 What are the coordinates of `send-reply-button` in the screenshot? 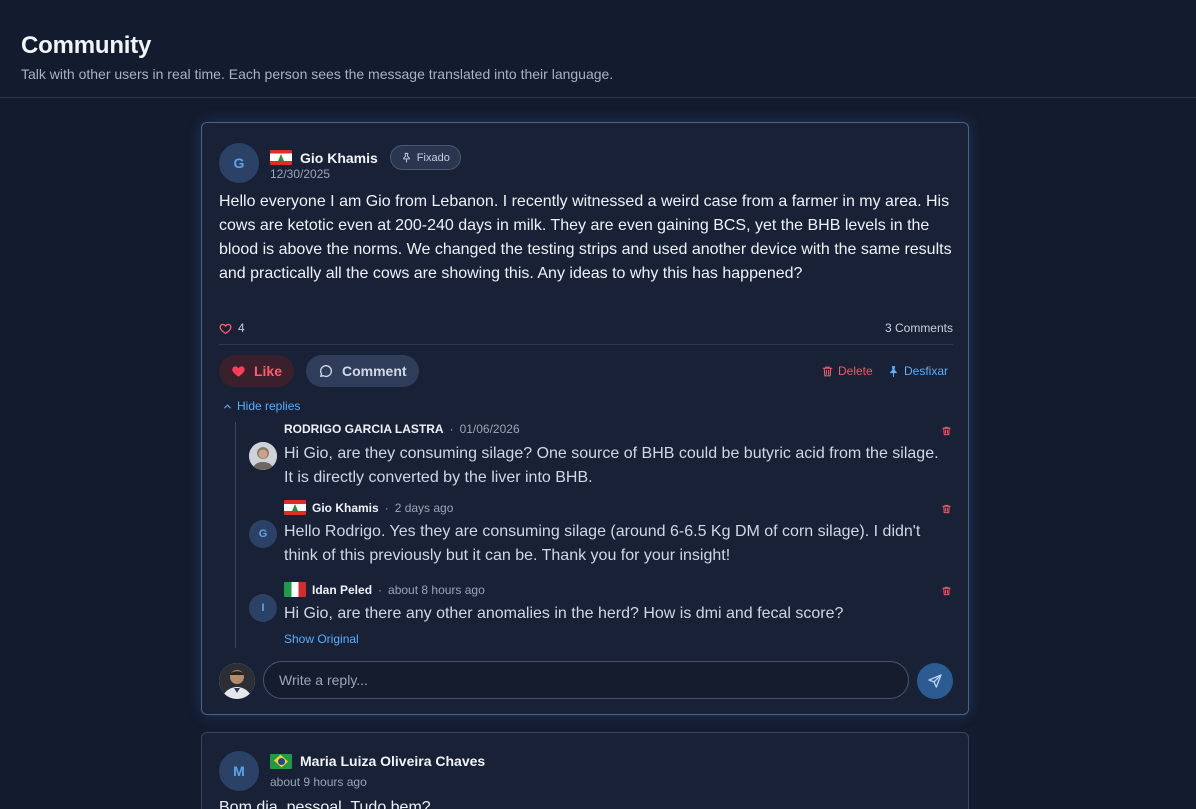 It's located at (935, 681).